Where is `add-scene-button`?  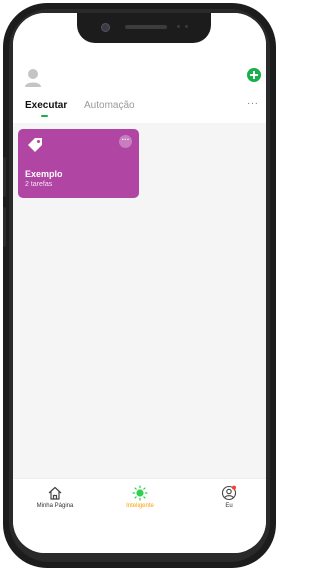
add-scene-button is located at coordinates (254, 75).